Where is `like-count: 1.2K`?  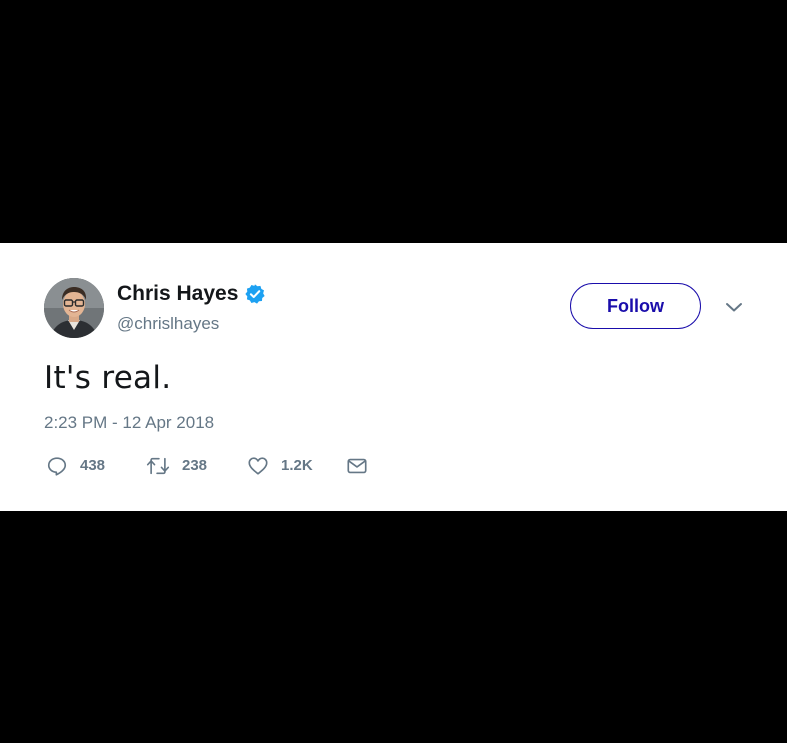 like-count: 1.2K is located at coordinates (297, 465).